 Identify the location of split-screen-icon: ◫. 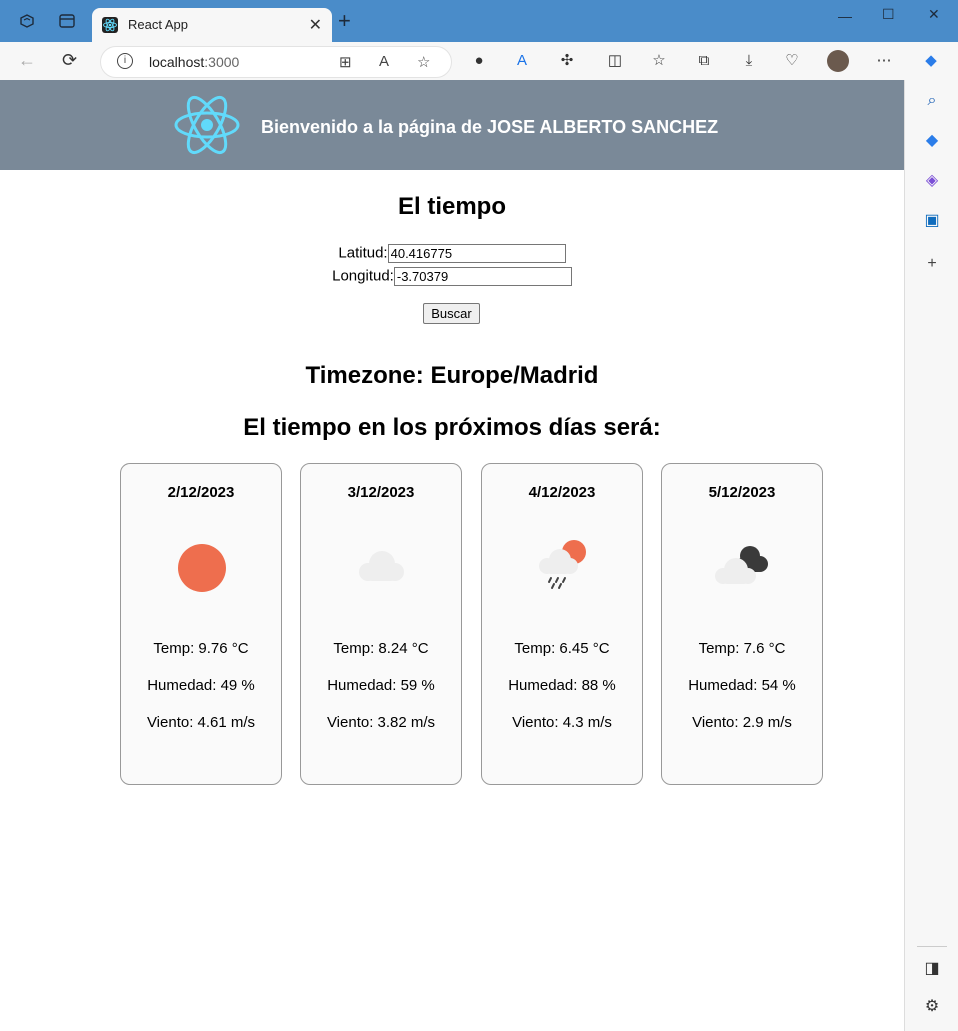
(615, 61).